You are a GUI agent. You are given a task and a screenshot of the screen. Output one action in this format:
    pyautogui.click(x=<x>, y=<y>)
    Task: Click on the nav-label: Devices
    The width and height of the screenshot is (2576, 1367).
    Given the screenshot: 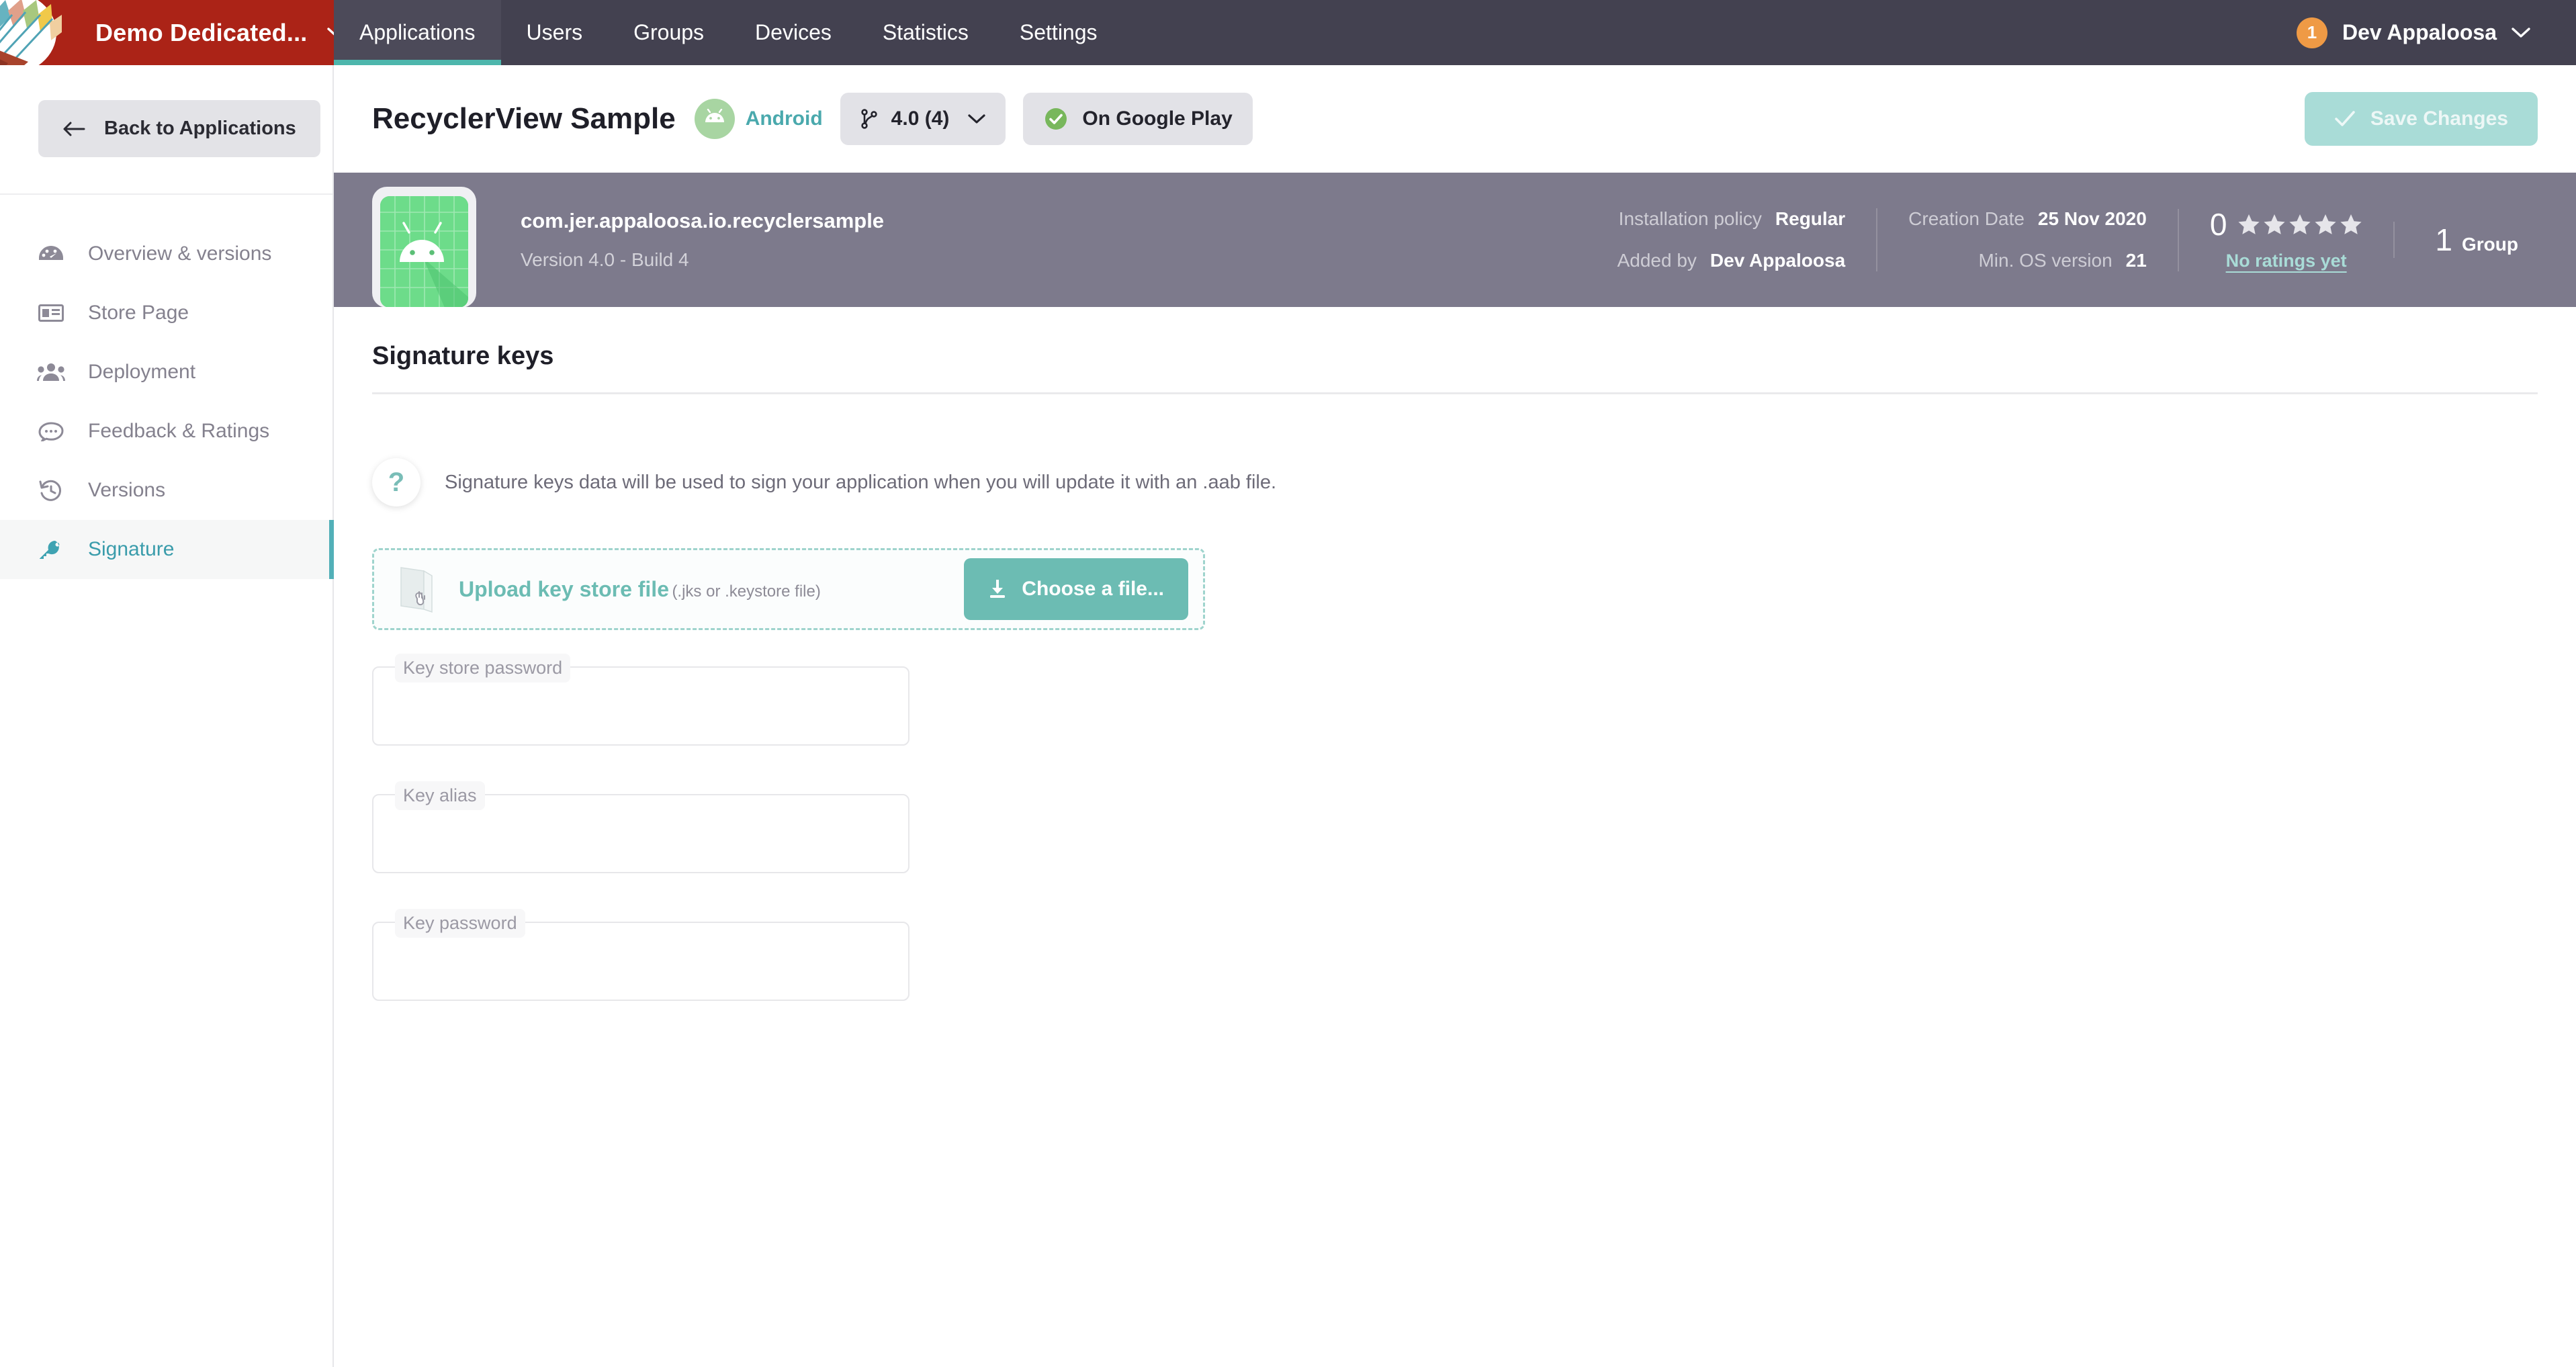 What is the action you would take?
    pyautogui.click(x=794, y=32)
    